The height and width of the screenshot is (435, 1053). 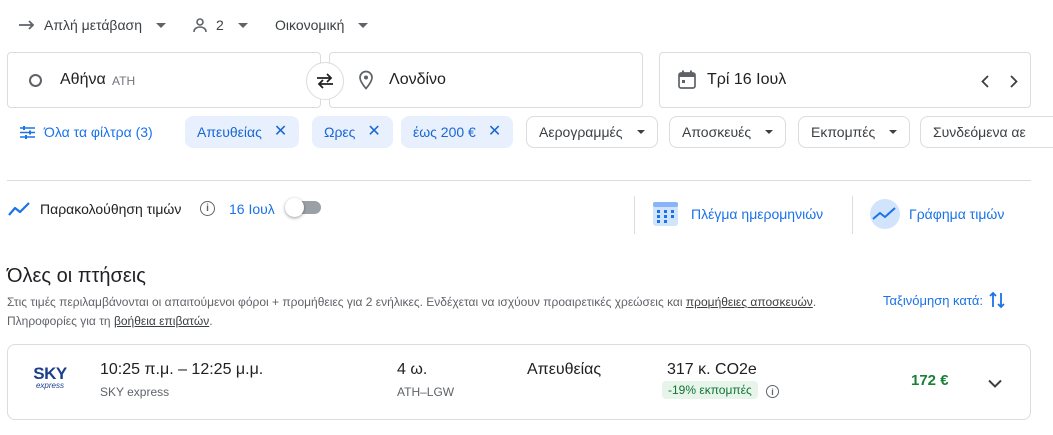 What do you see at coordinates (417, 79) in the screenshot?
I see `destination-city: Λονδίνο` at bounding box center [417, 79].